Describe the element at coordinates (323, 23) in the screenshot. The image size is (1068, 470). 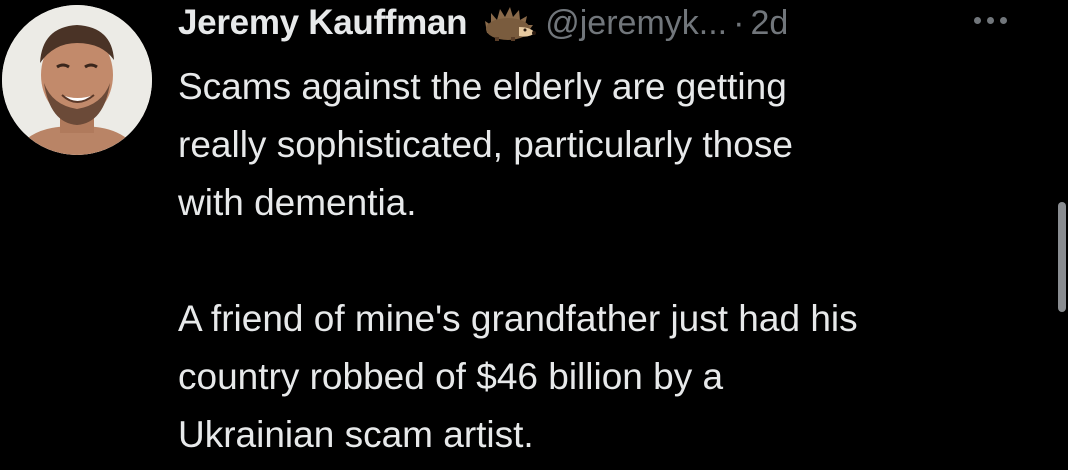
I see `display-name: Jeremy Kauffman` at that location.